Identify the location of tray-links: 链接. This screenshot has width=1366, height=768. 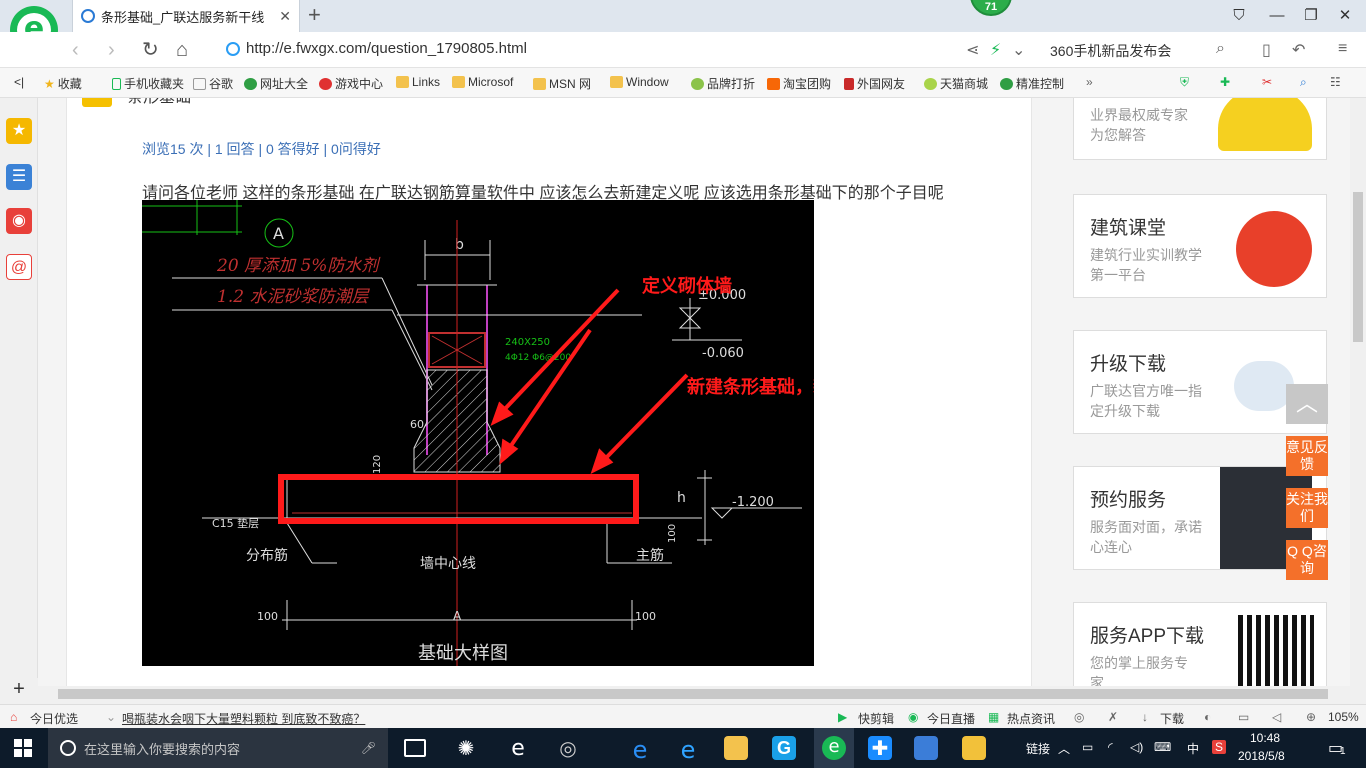
(1038, 748).